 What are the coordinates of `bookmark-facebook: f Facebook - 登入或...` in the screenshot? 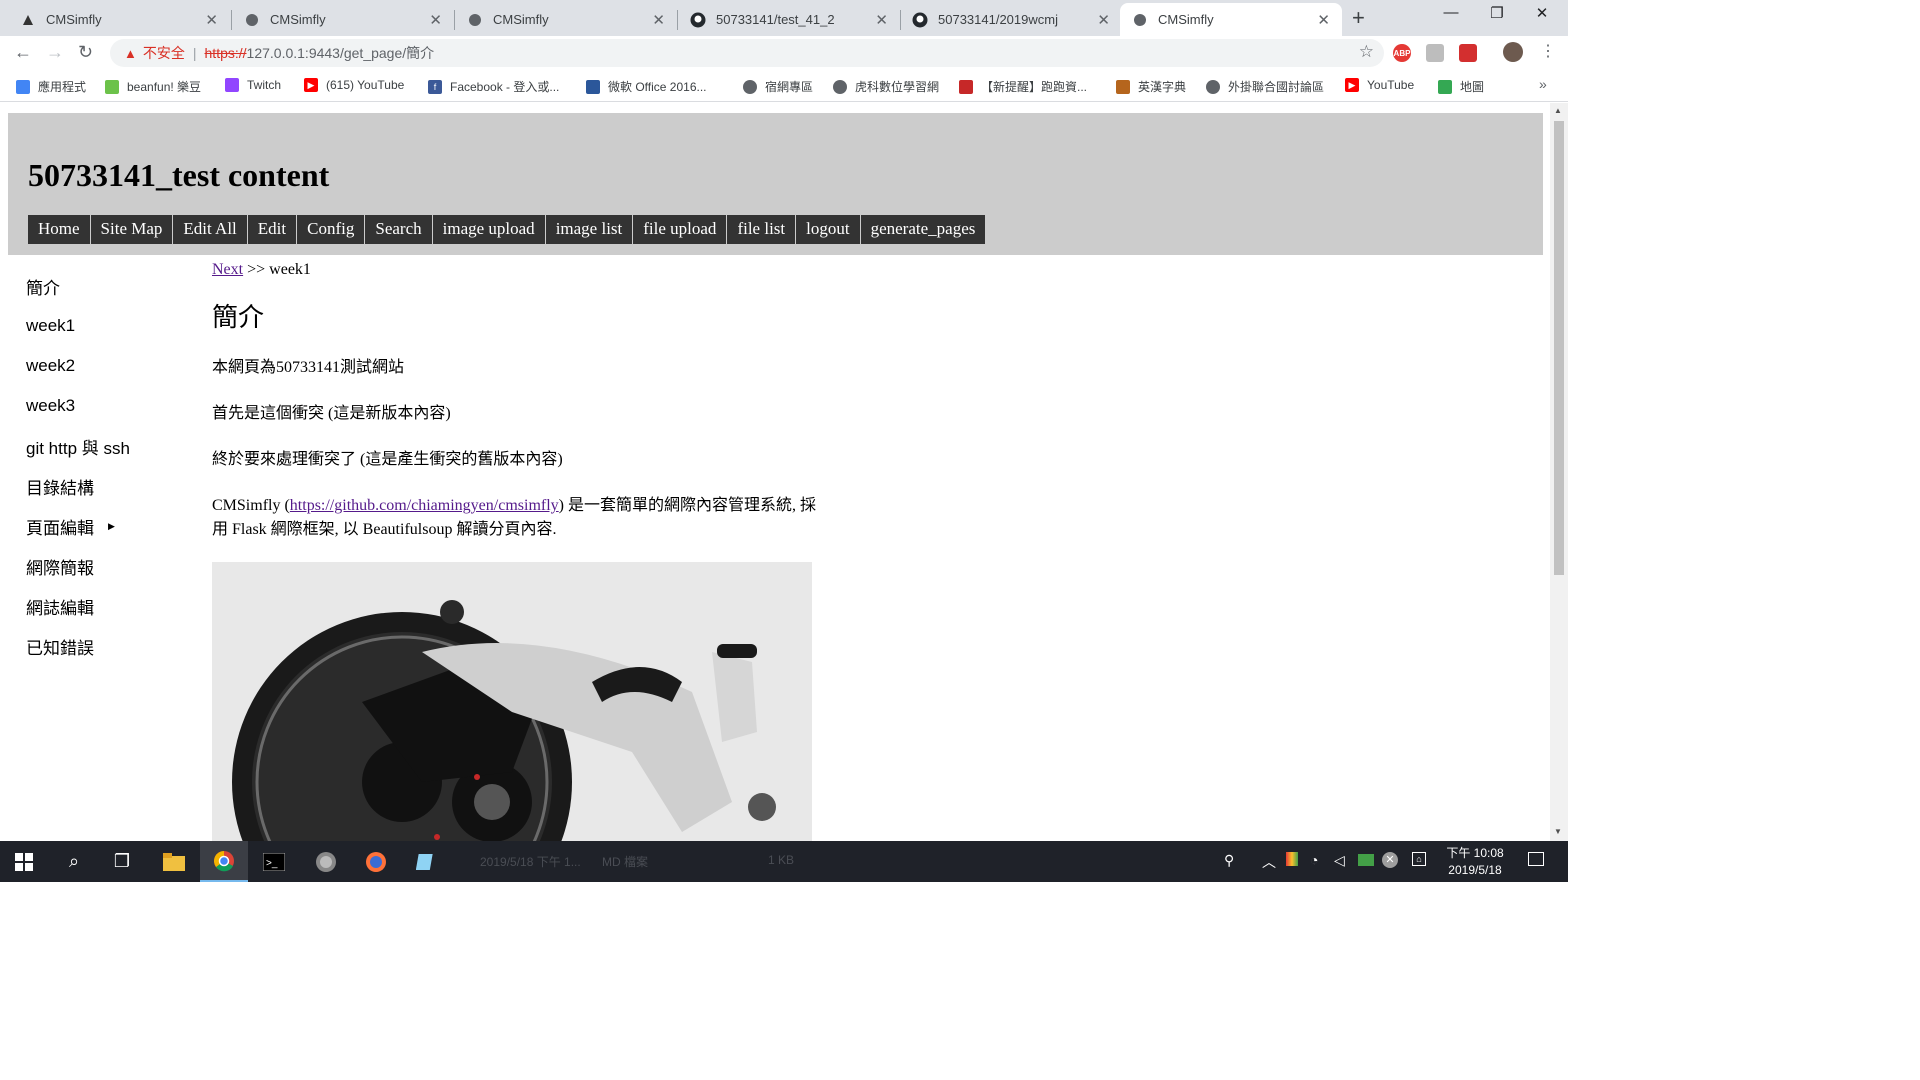 It's located at (493, 86).